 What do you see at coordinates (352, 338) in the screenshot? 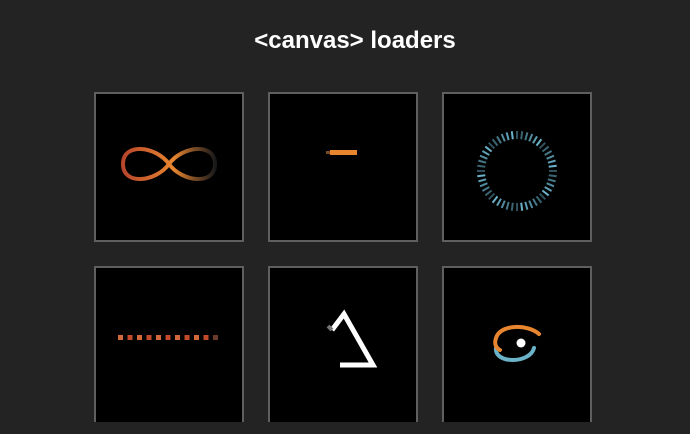
I see `triangle-loader-icon` at bounding box center [352, 338].